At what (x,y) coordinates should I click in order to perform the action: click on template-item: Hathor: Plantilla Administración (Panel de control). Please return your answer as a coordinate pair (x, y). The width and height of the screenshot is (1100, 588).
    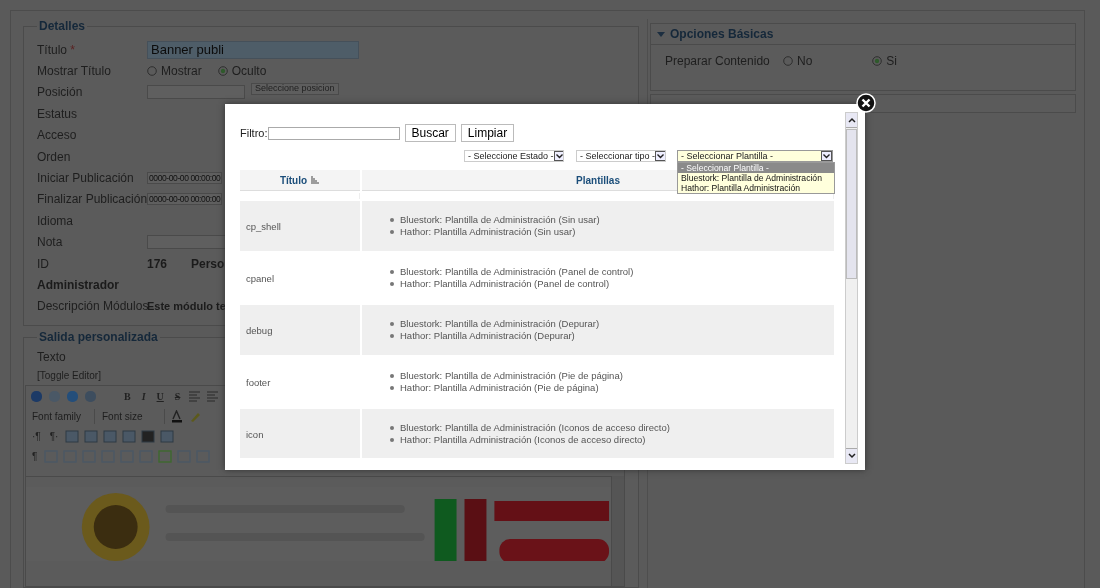
    Looking at the image, I should click on (505, 284).